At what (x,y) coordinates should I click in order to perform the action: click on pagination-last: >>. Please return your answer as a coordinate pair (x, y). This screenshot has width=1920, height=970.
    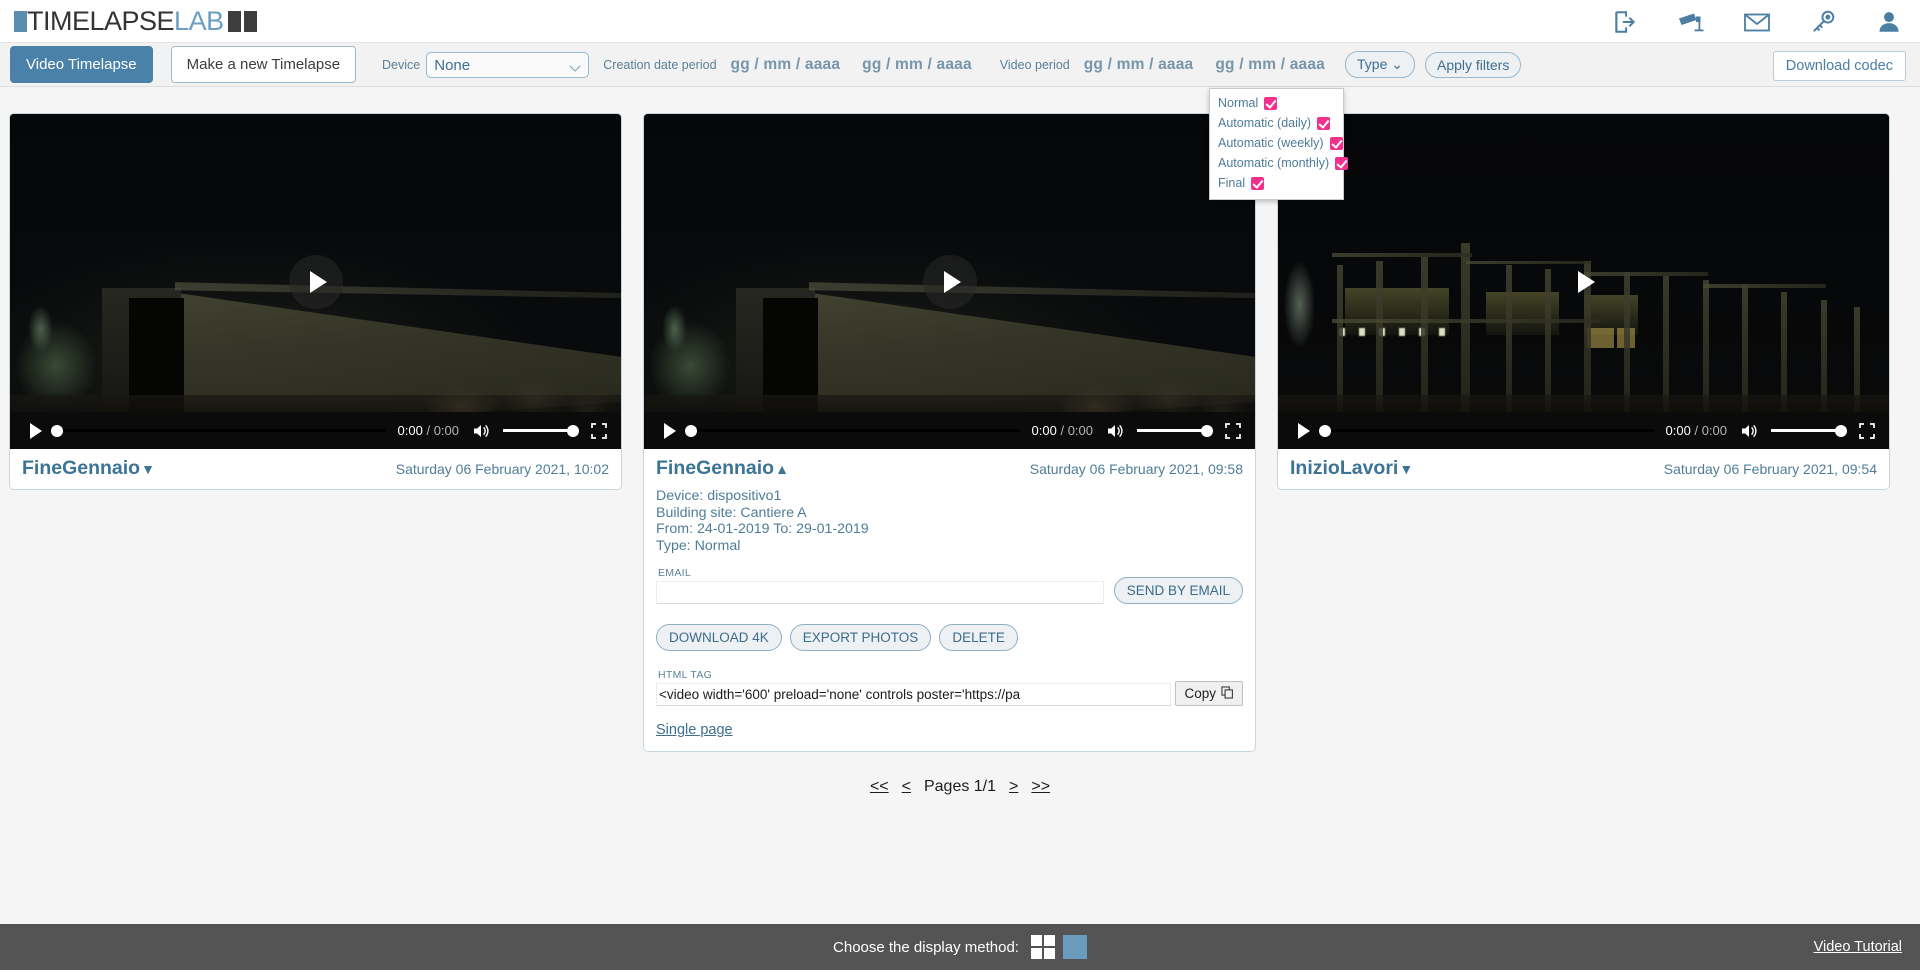
    Looking at the image, I should click on (1040, 787).